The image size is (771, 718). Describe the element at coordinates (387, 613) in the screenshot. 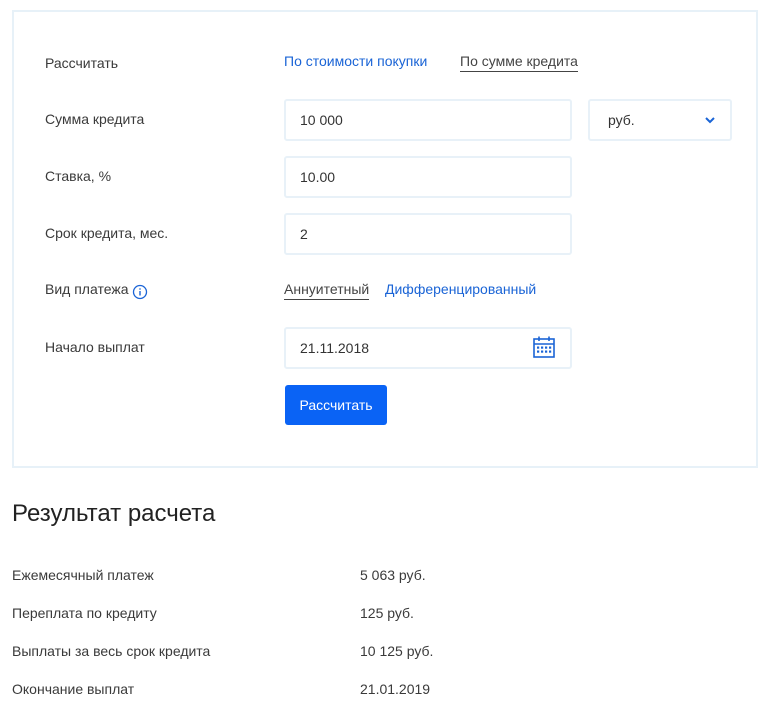

I see `result-overpay-value: 125 руб.` at that location.